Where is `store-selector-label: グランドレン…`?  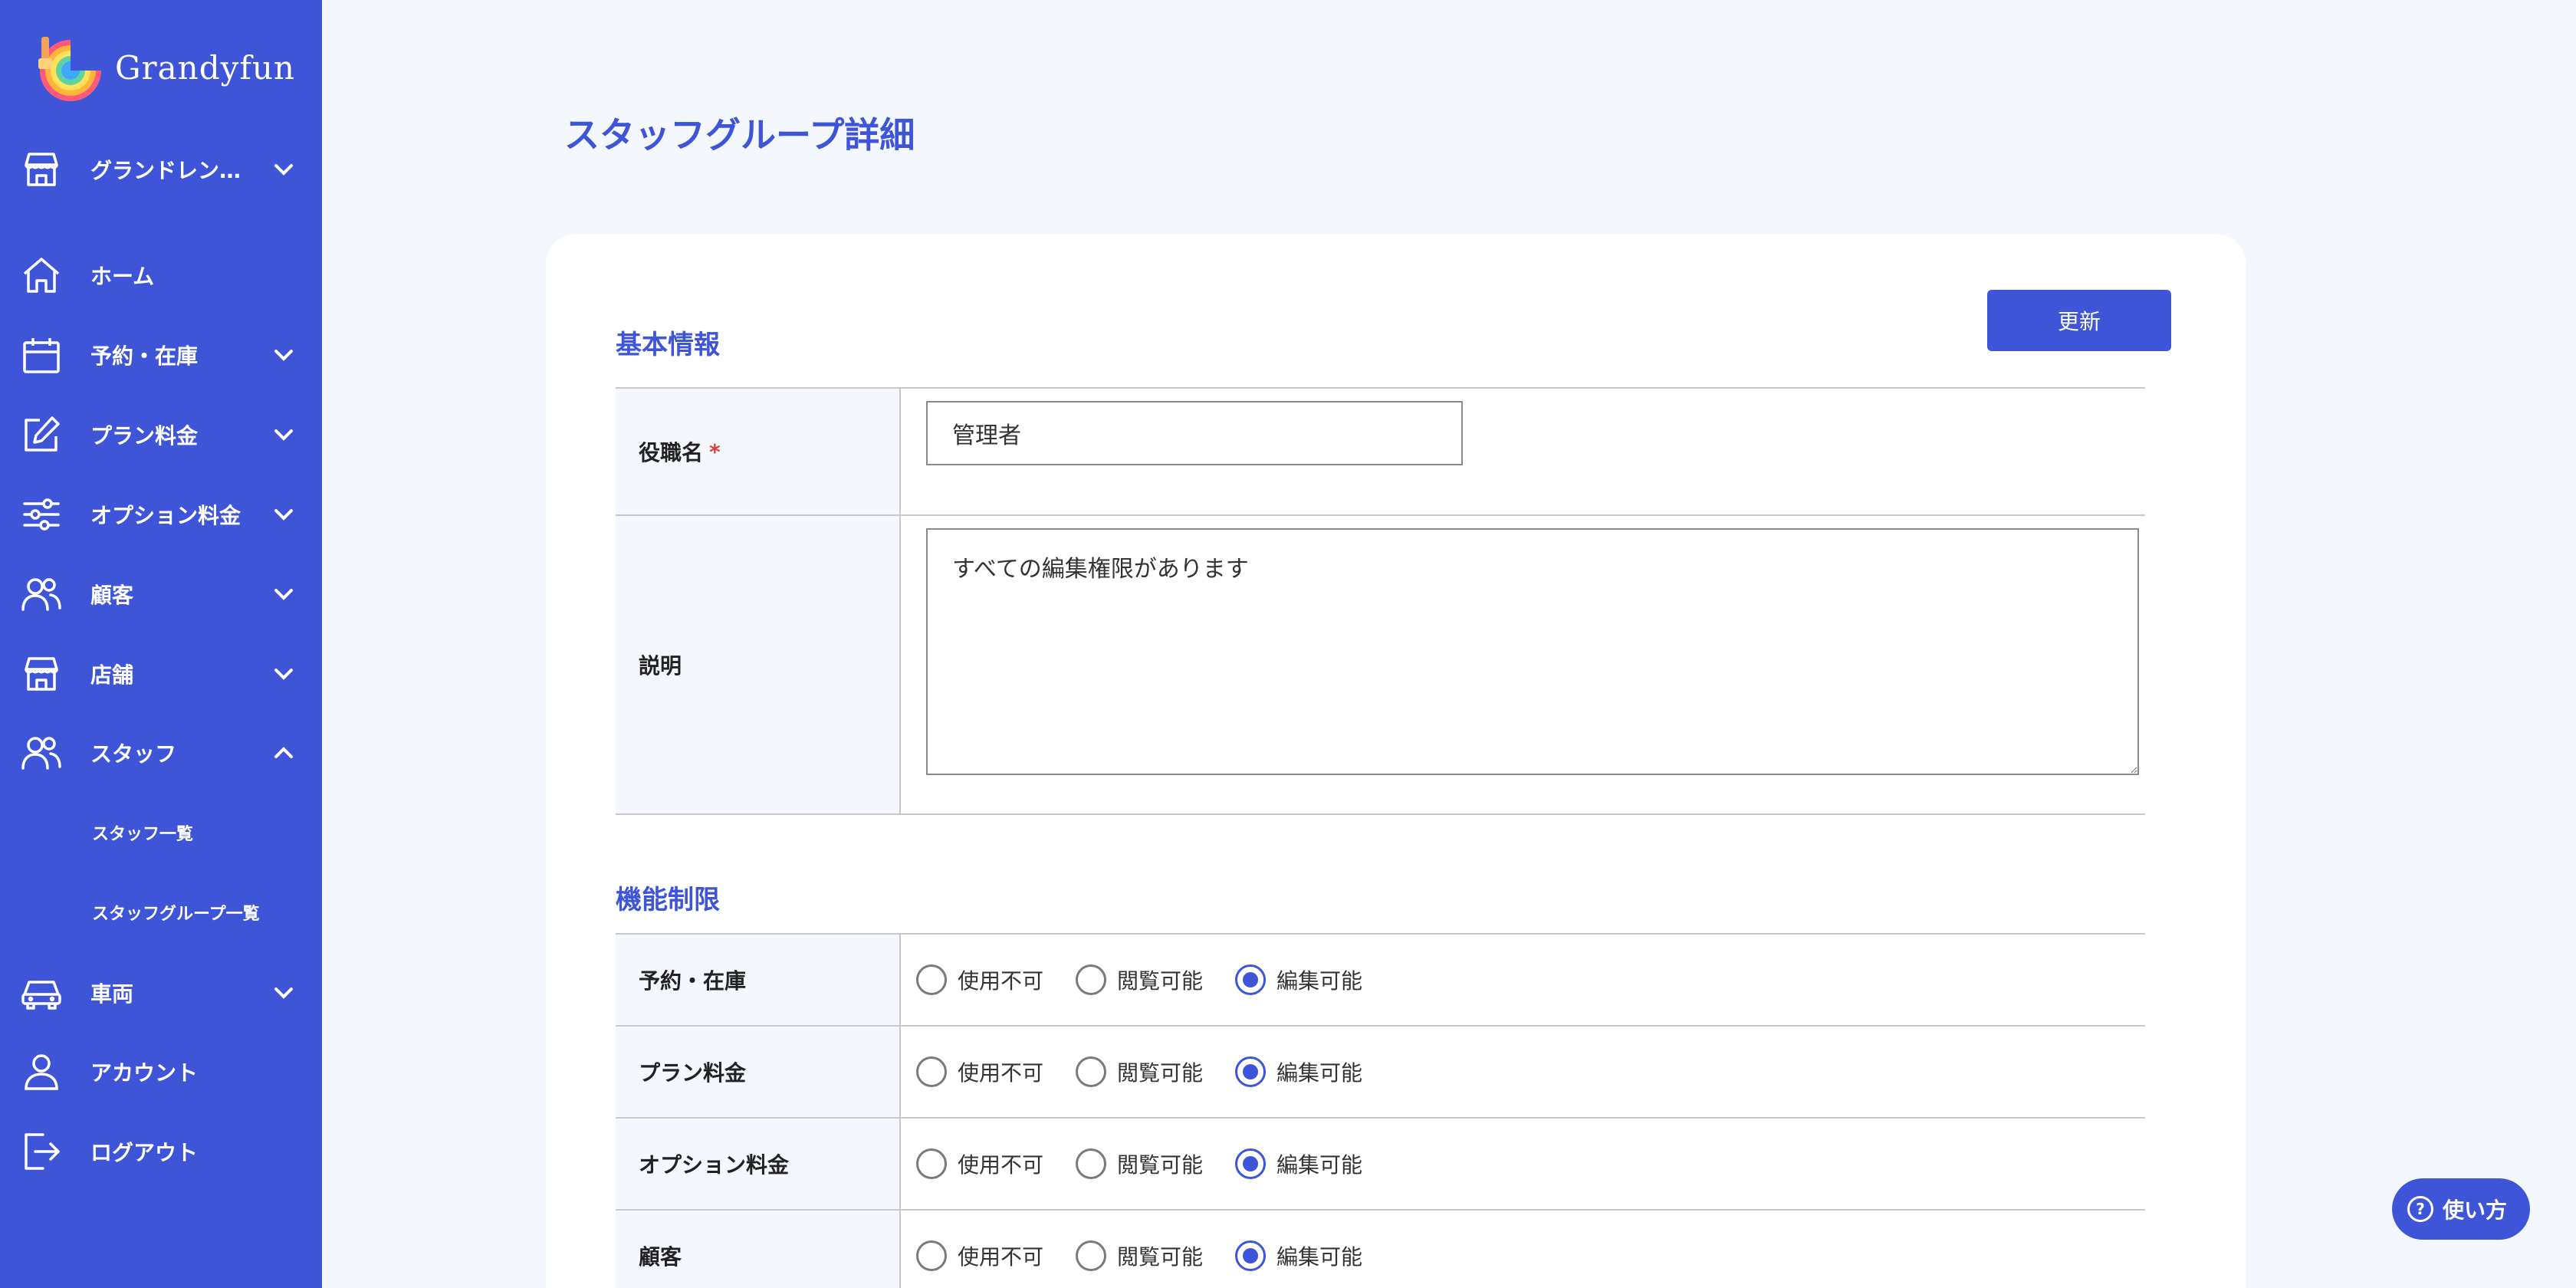 store-selector-label: グランドレン… is located at coordinates (166, 171).